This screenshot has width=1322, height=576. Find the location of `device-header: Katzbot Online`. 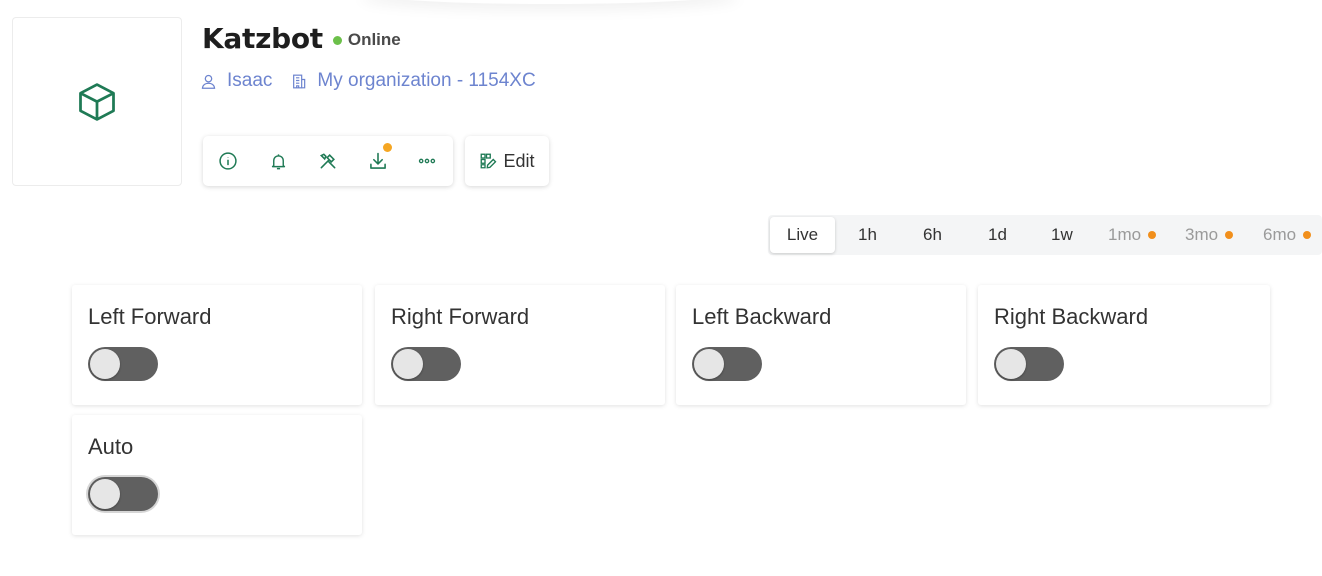

device-header: Katzbot Online is located at coordinates (301, 38).